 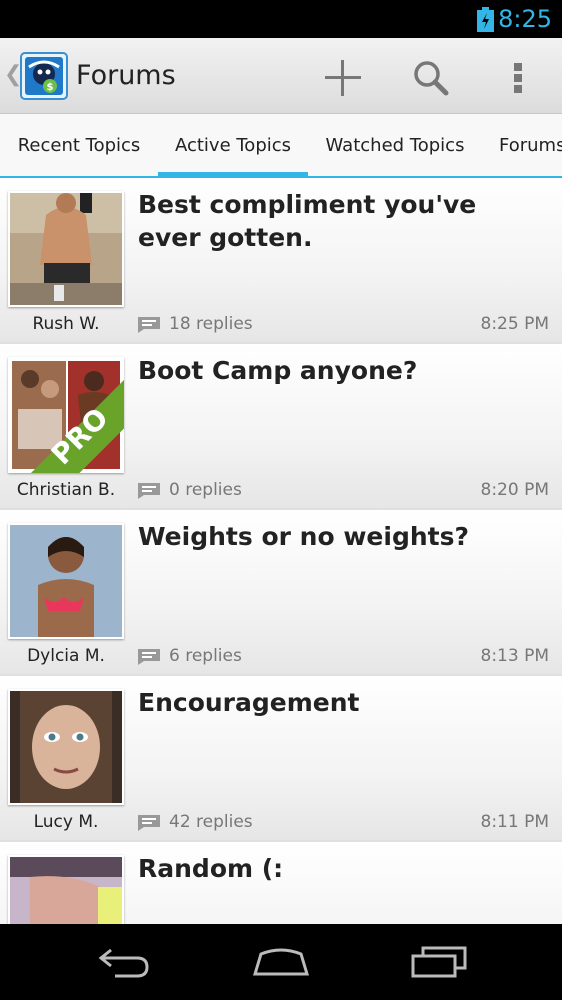 What do you see at coordinates (485, 19) in the screenshot?
I see `battery-charging-icon` at bounding box center [485, 19].